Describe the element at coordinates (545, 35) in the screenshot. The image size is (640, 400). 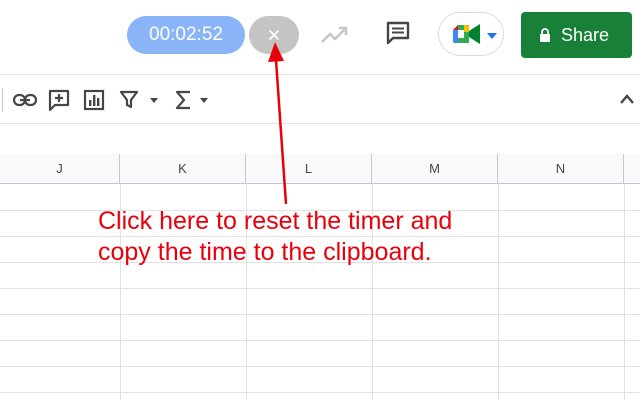
I see `lock-icon` at that location.